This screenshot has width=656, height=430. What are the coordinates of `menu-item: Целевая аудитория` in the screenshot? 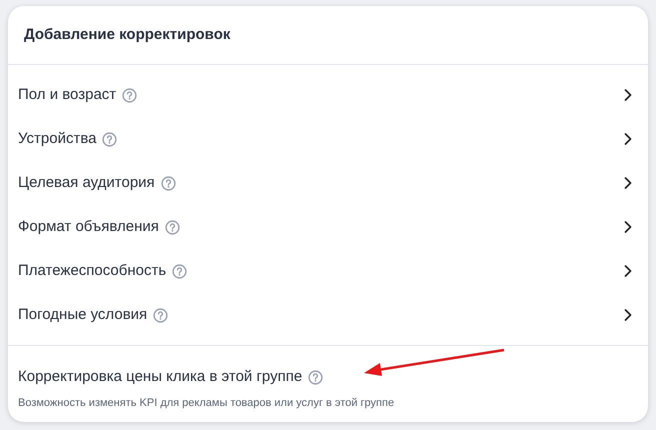 It's located at (328, 183).